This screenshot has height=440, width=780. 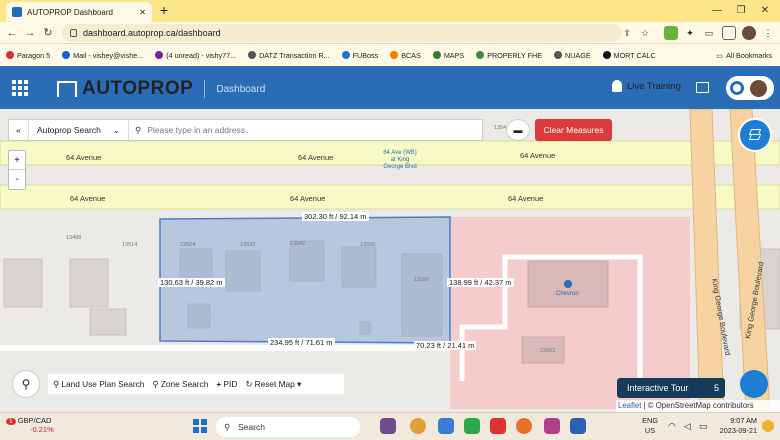 I want to click on bookmark-item: FUBoss, so click(x=359, y=55).